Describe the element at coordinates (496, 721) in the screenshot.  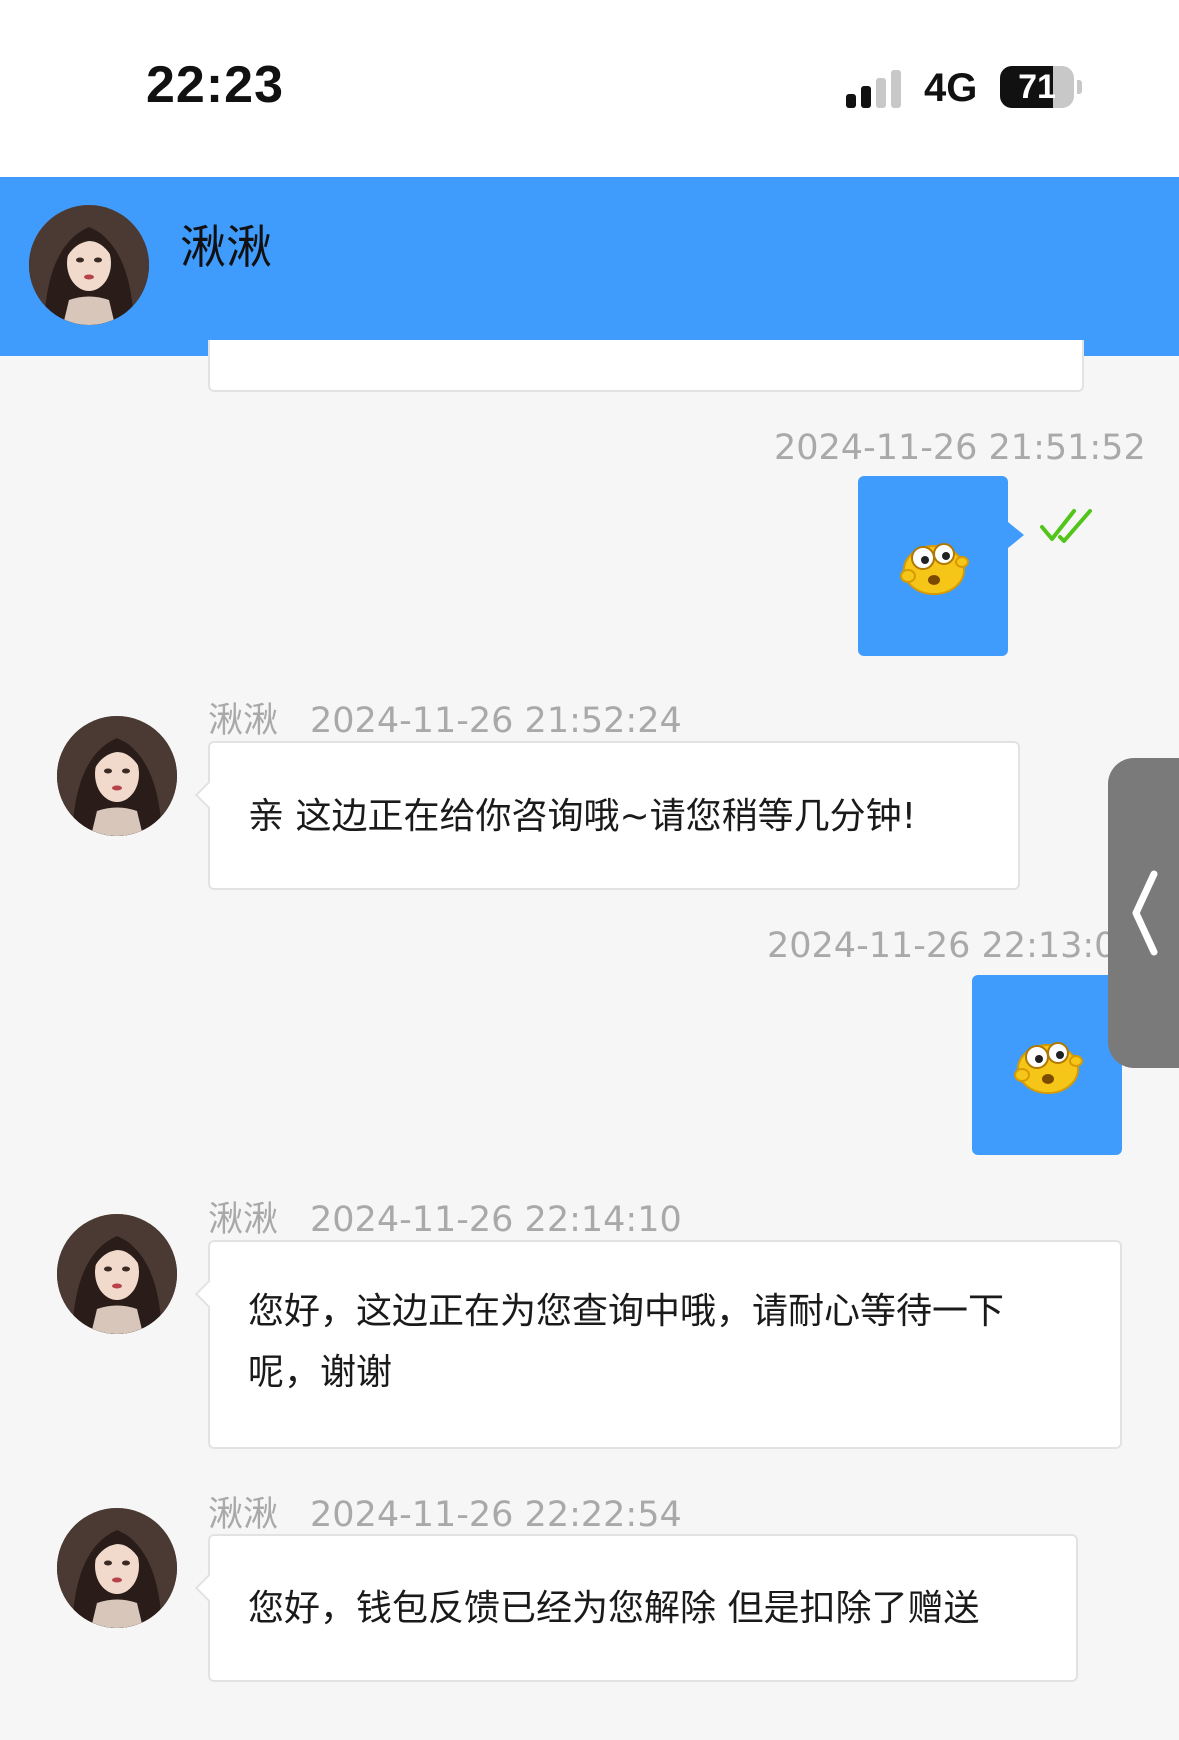
I see `message-timestamp: 2024-11-26 21:52:24` at that location.